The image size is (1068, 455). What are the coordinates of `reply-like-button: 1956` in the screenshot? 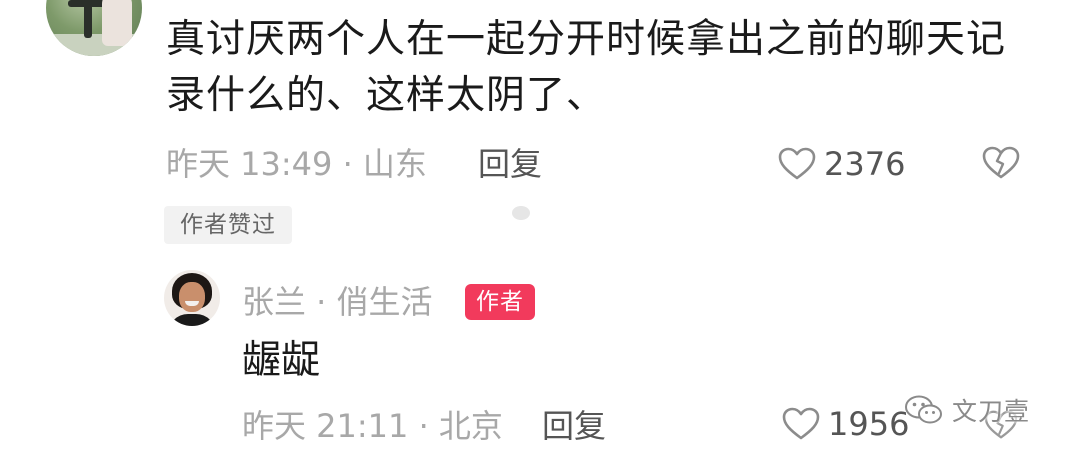 It's located at (845, 424).